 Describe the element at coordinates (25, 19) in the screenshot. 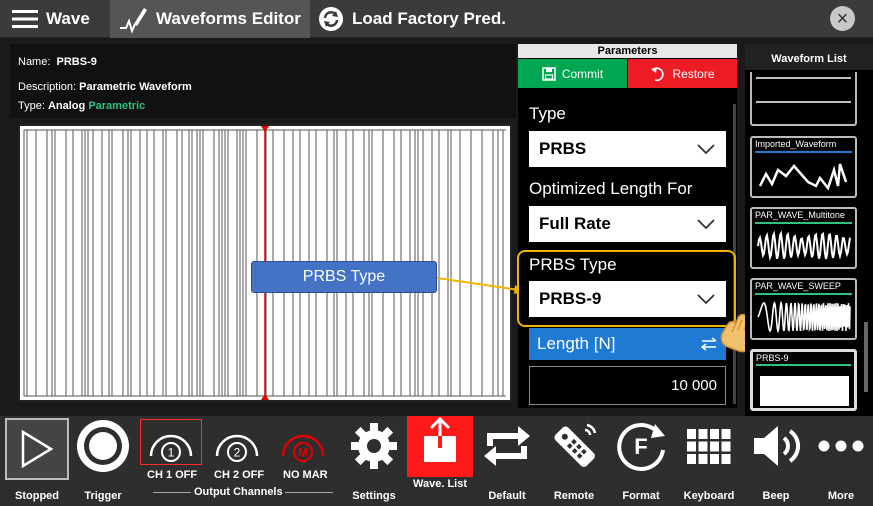

I see `hamburger-icon` at that location.